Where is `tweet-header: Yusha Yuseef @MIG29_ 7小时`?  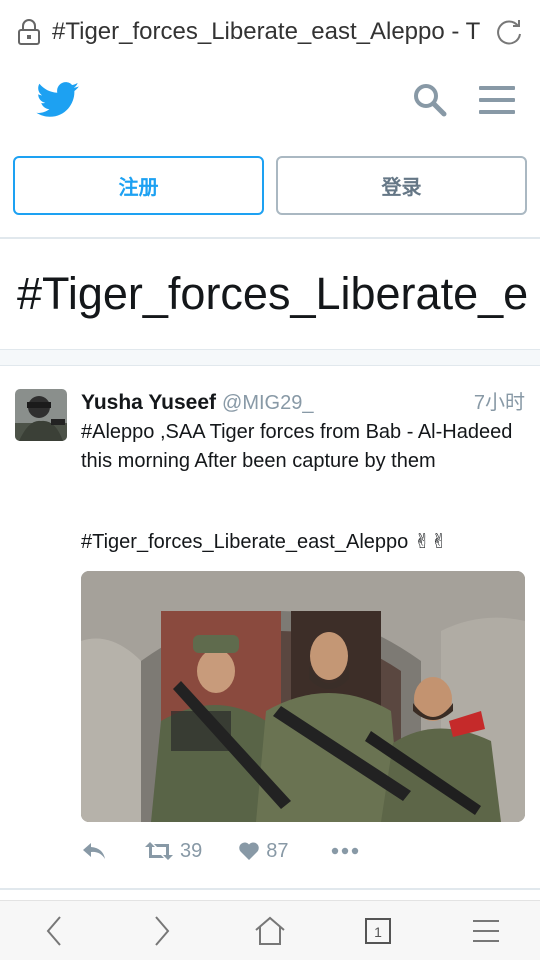 tweet-header: Yusha Yuseef @MIG29_ 7小时 is located at coordinates (303, 400).